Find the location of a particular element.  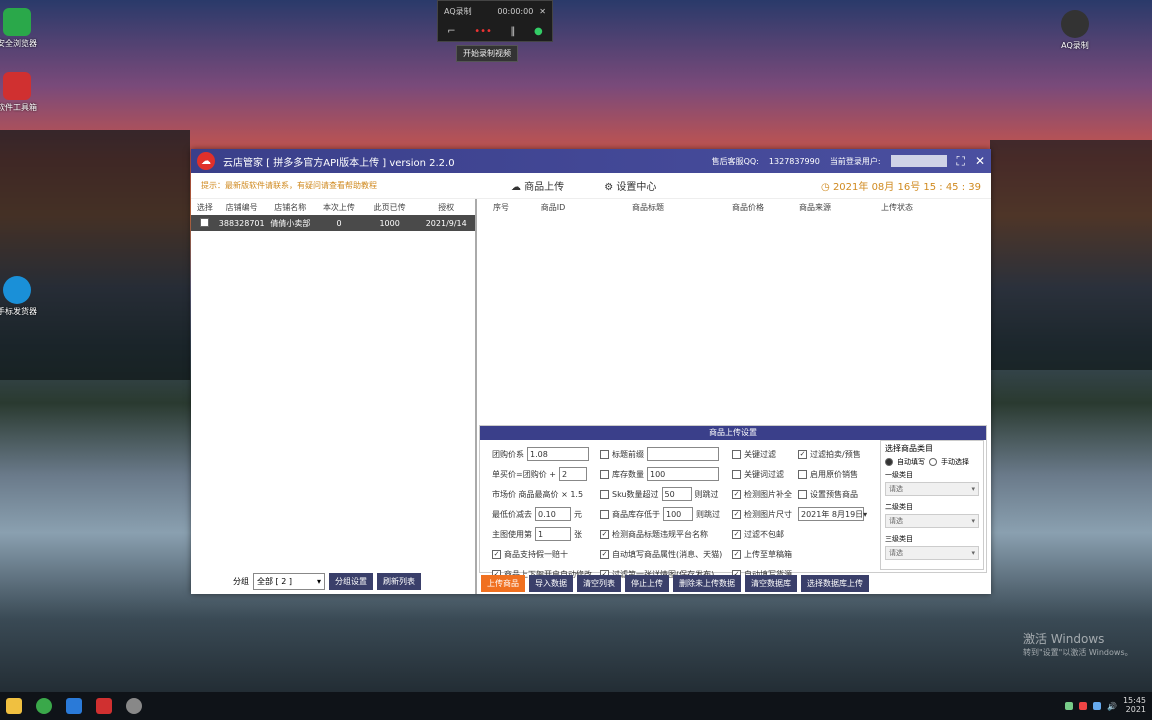

mic-icon: ● is located at coordinates (538, 31).